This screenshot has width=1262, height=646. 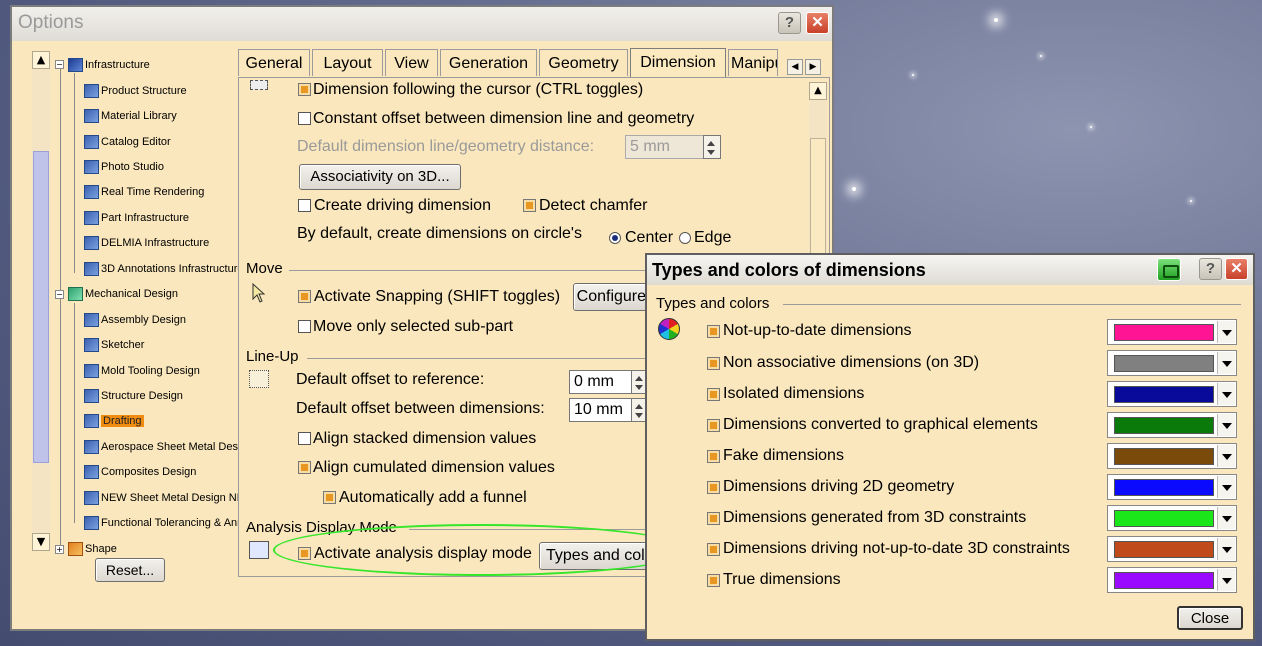 What do you see at coordinates (813, 67) in the screenshot?
I see `tab-scroll-right-icon: ▶` at bounding box center [813, 67].